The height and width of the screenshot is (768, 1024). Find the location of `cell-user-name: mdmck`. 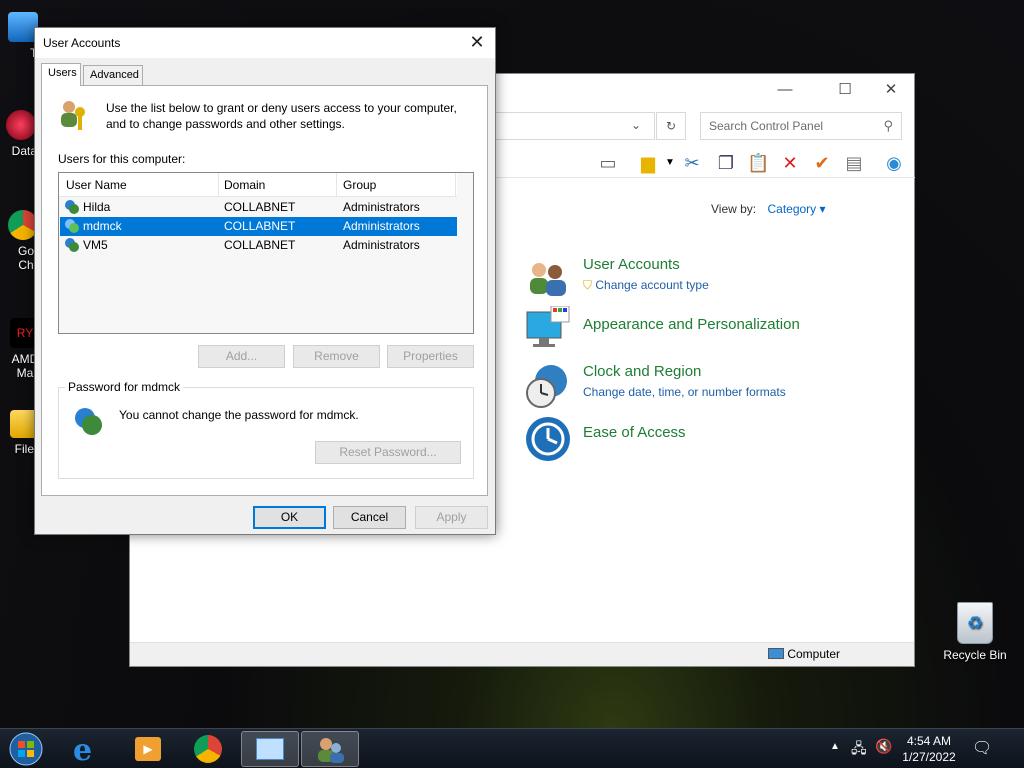

cell-user-name: mdmck is located at coordinates (102, 226).